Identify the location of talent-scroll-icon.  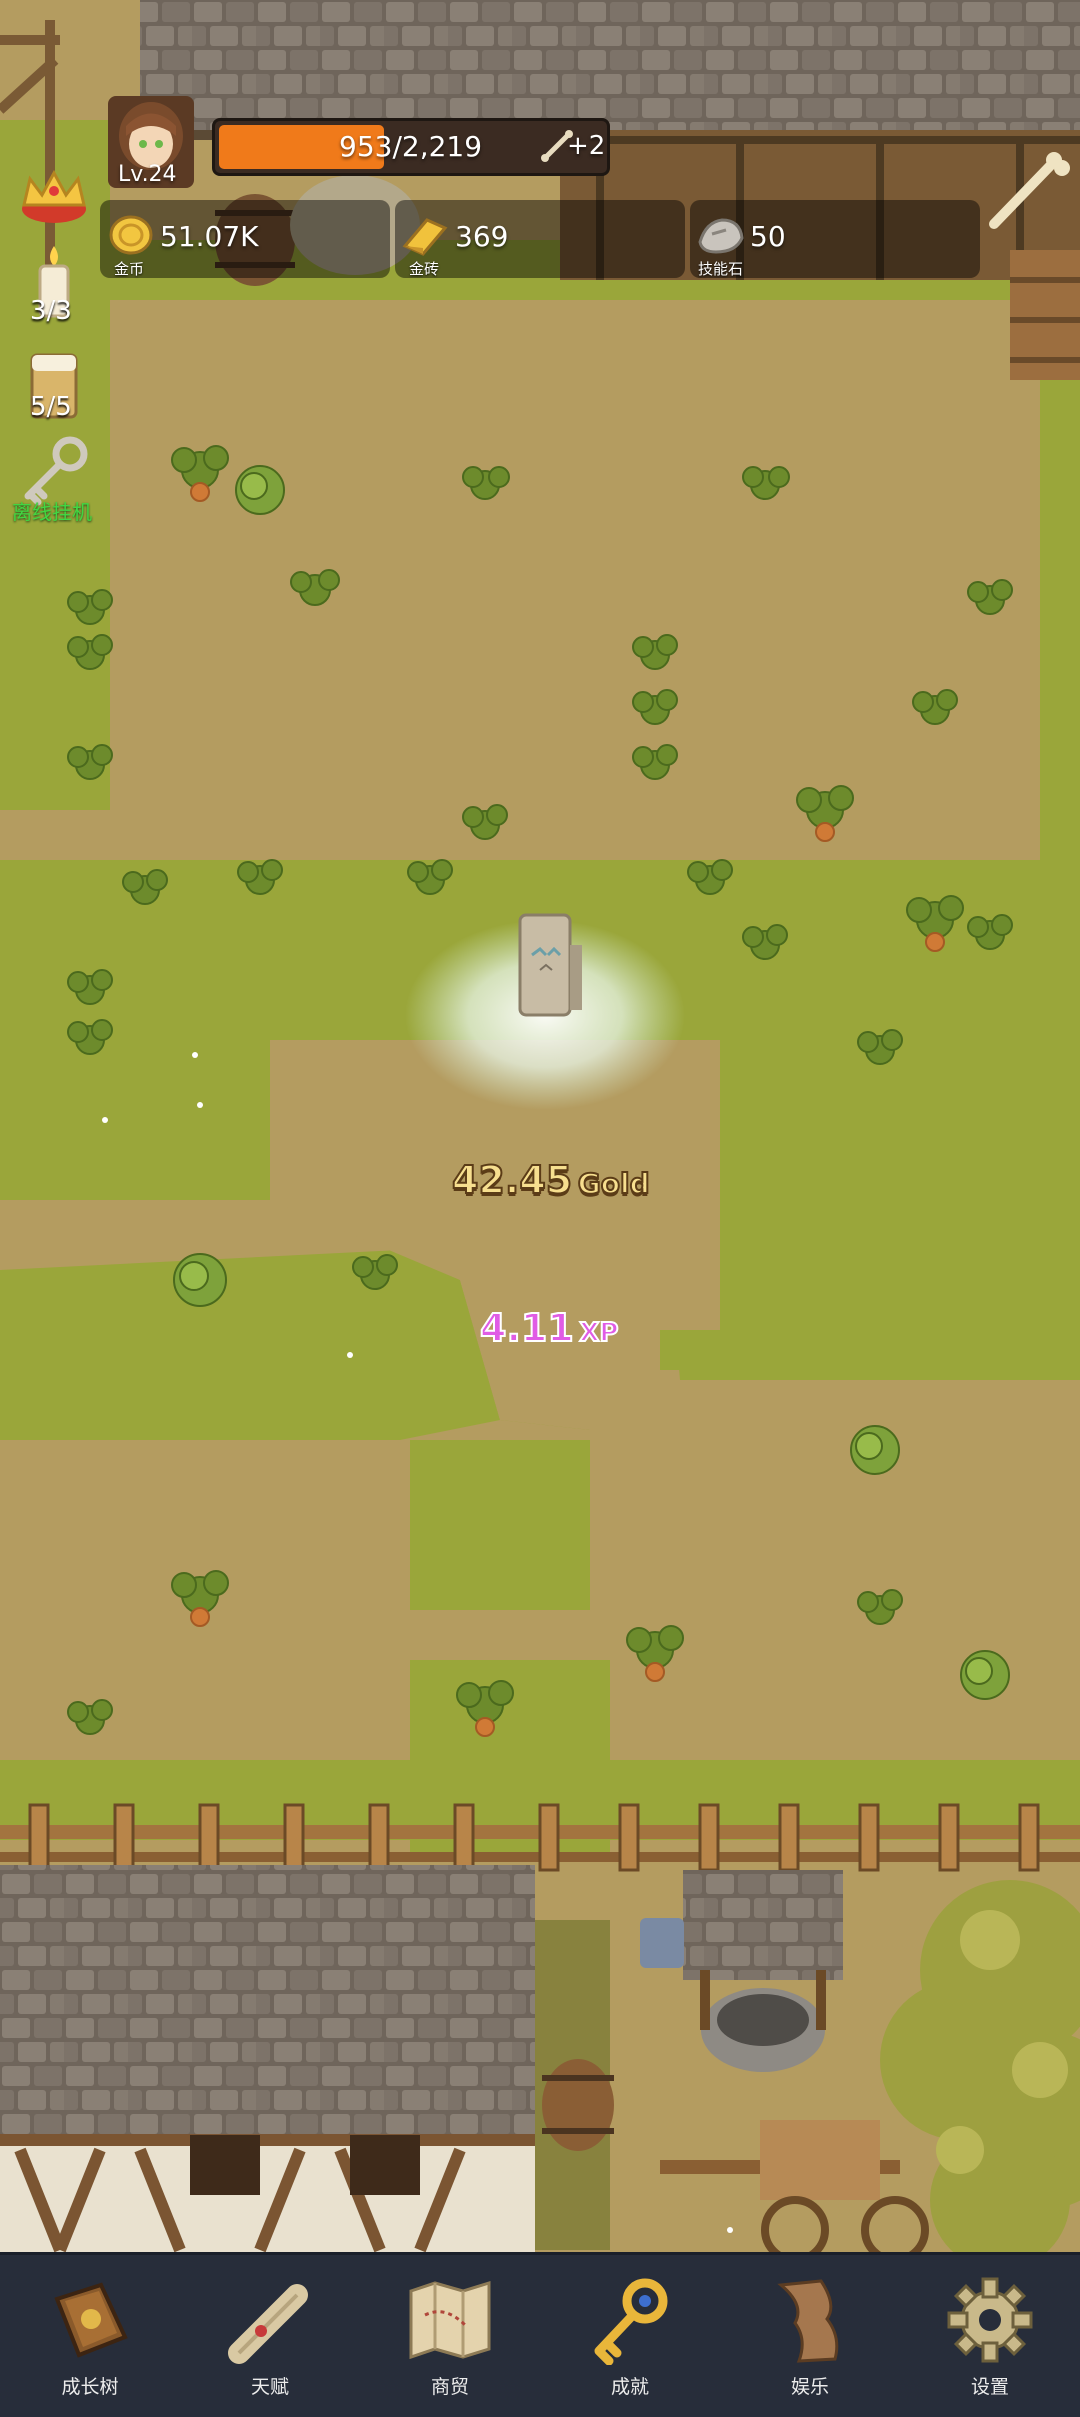
(268, 2324).